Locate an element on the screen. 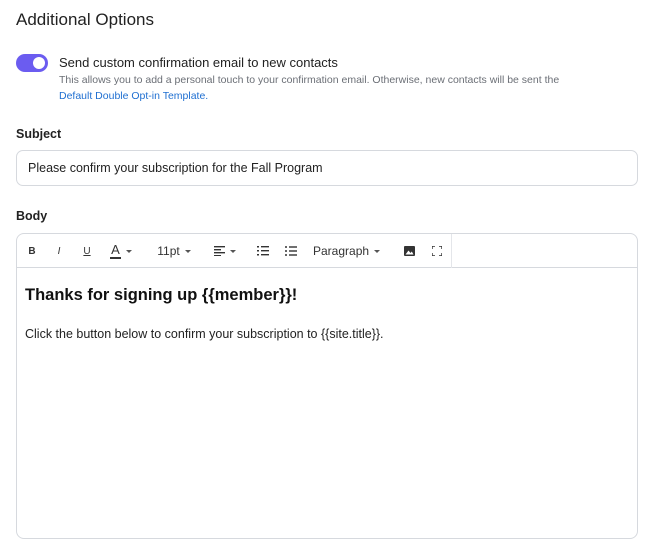 The image size is (648, 544). toggle-knob is located at coordinates (39, 63).